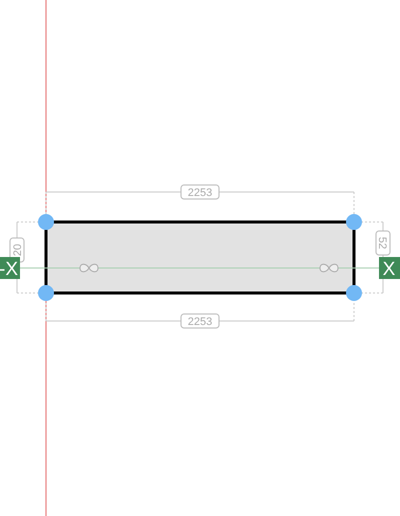 This screenshot has height=516, width=400. I want to click on rectangle-shape, so click(200, 257).